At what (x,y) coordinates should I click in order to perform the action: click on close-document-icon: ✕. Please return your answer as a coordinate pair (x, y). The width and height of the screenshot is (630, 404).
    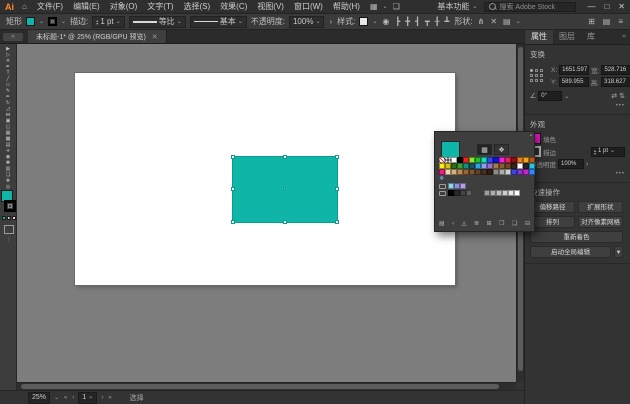
    Looking at the image, I should click on (155, 37).